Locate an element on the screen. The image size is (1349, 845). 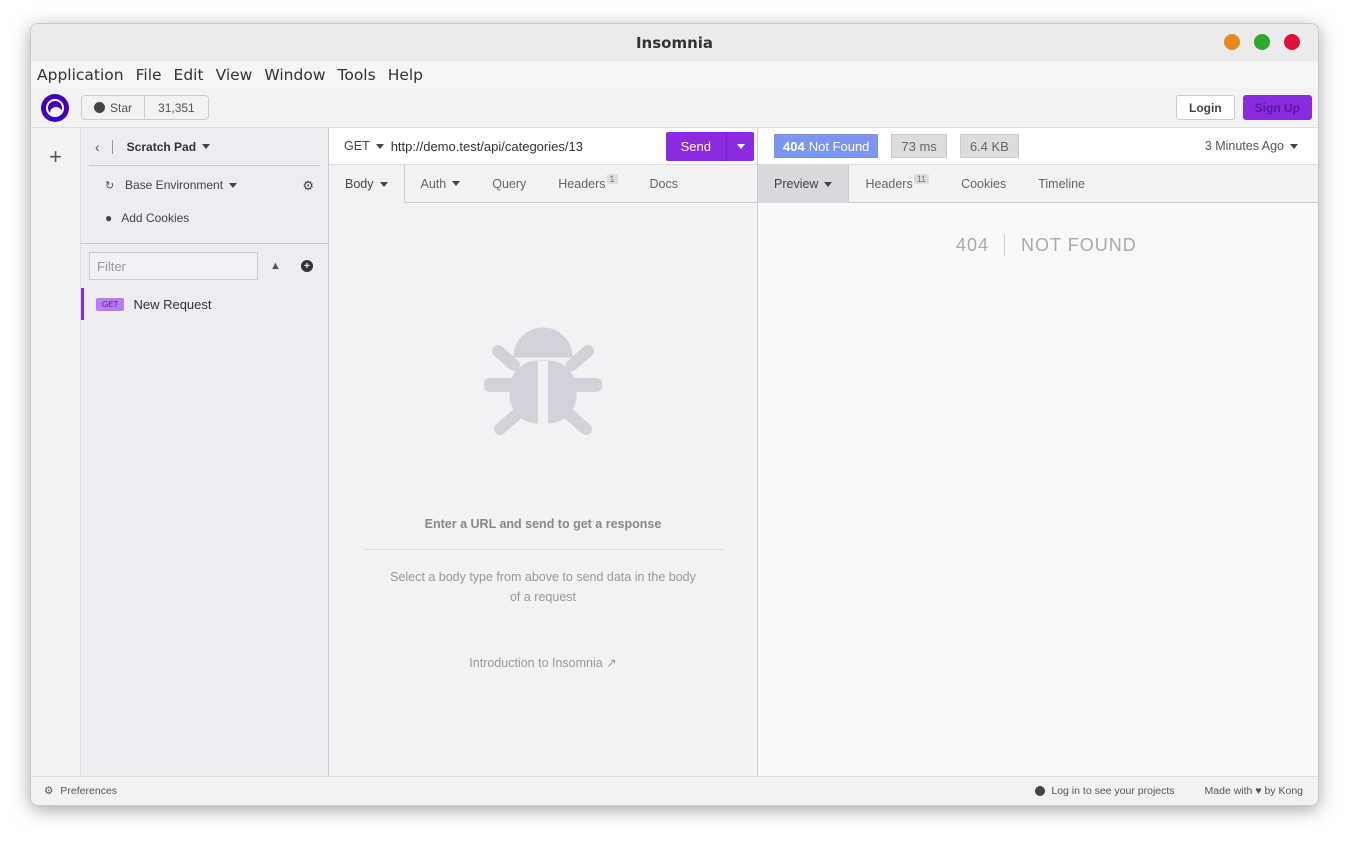
status-badge: 404 Not Found is located at coordinates (826, 146).